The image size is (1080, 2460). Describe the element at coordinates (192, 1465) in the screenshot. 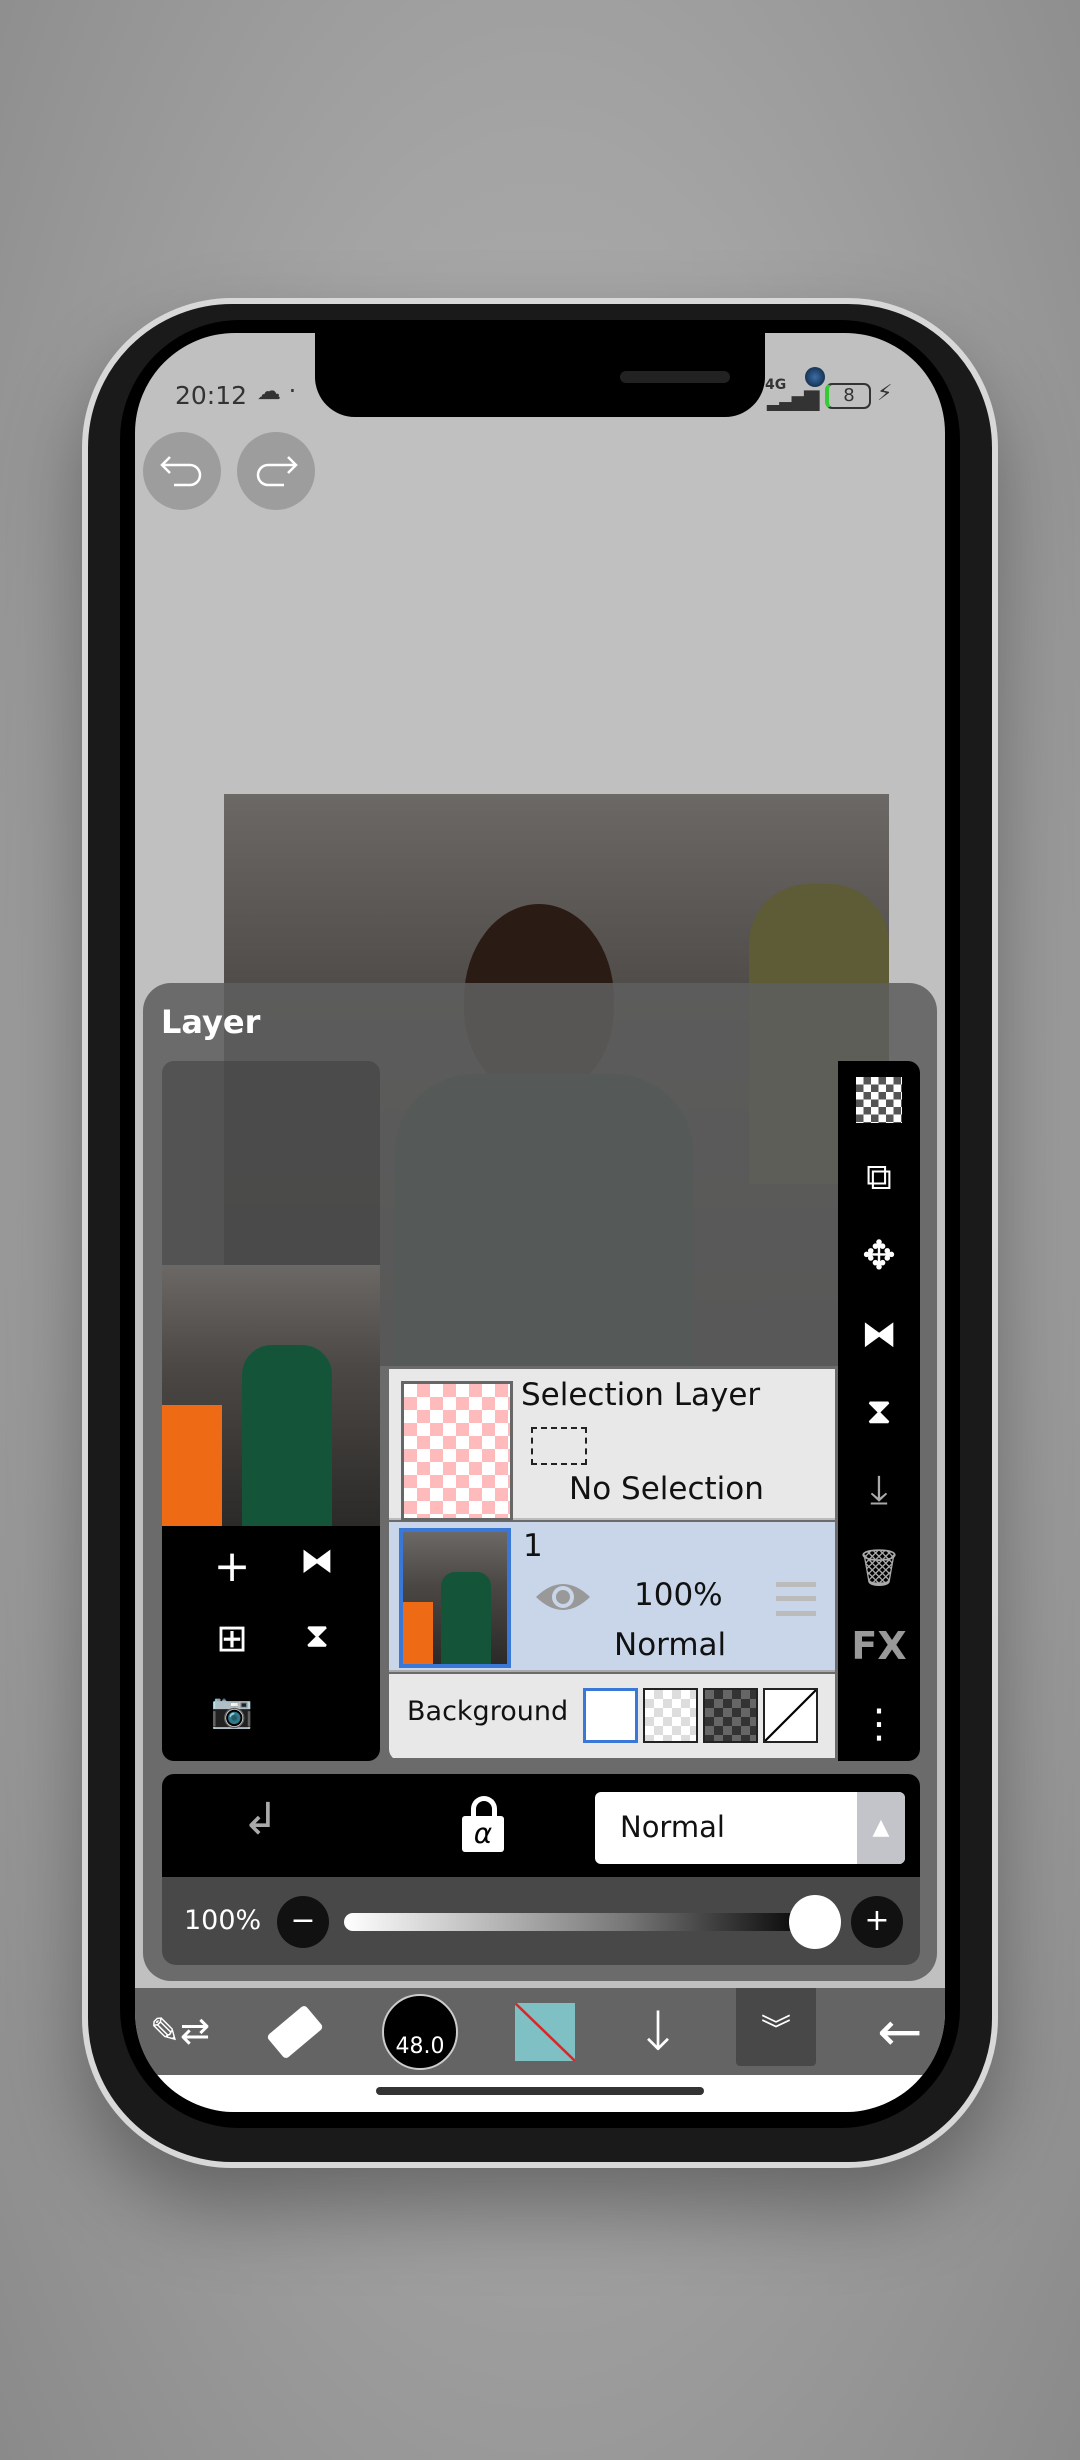

I see `thumb-orange` at that location.